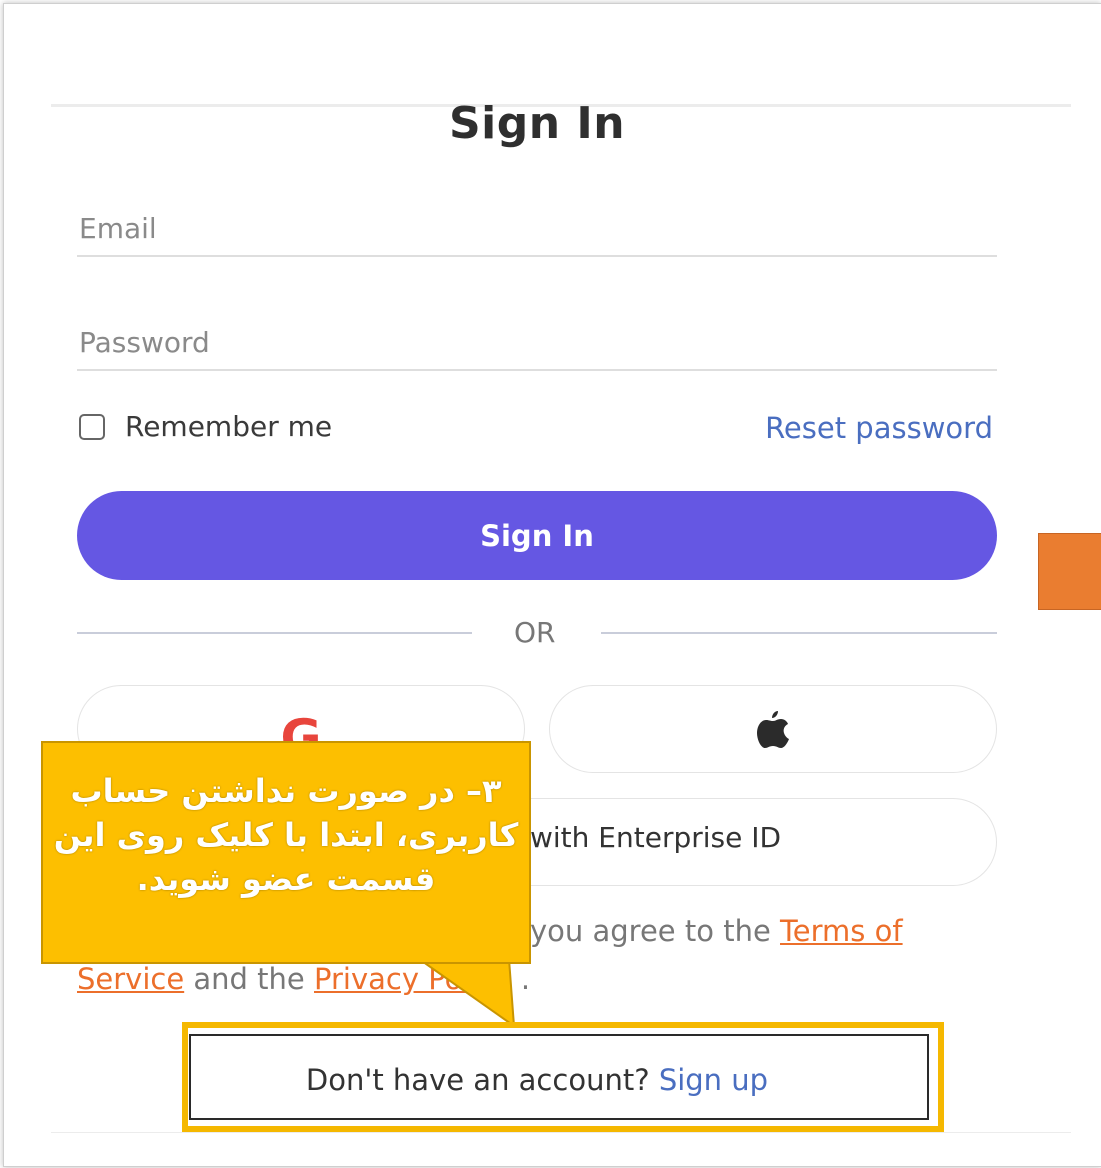 Image resolution: width=1101 pixels, height=1168 pixels. I want to click on signup-prompt: Don't have an account?, so click(477, 1080).